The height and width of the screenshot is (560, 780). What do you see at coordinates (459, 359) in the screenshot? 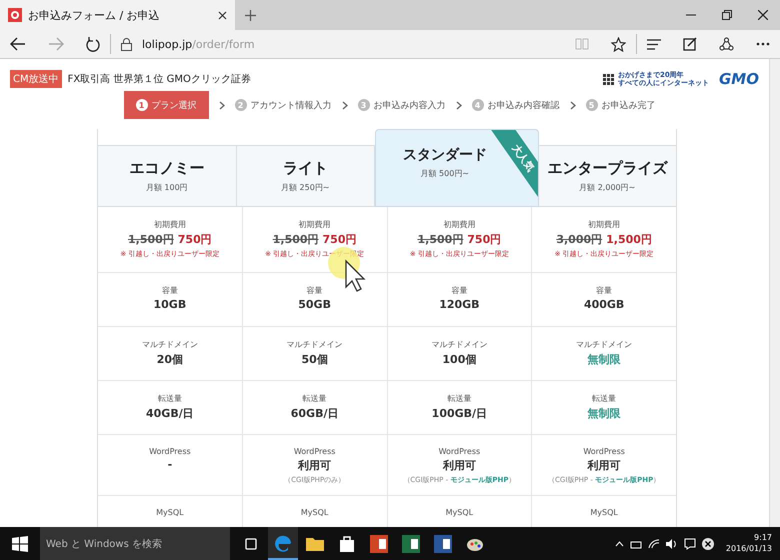
I see `feature-value: 100個` at bounding box center [459, 359].